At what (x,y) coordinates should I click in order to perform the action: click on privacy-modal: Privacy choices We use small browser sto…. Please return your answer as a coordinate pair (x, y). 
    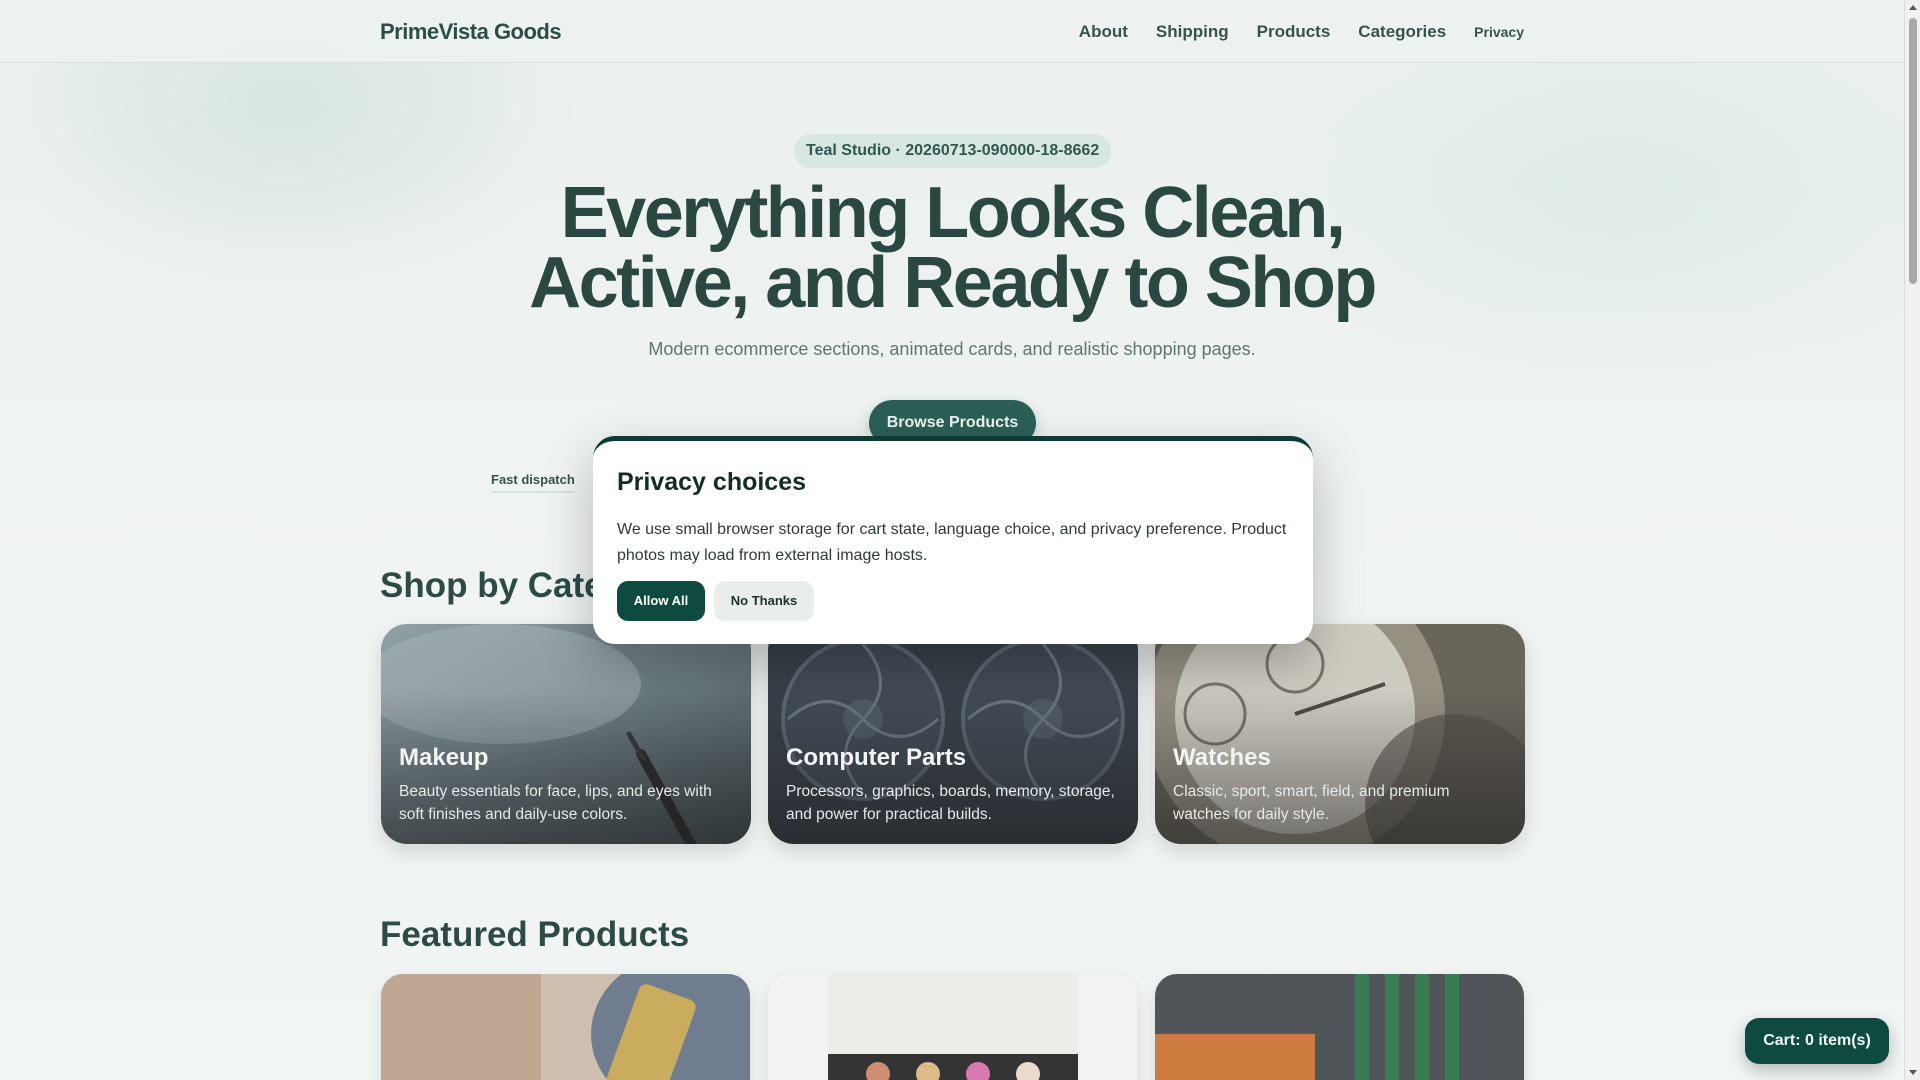
    Looking at the image, I should click on (953, 540).